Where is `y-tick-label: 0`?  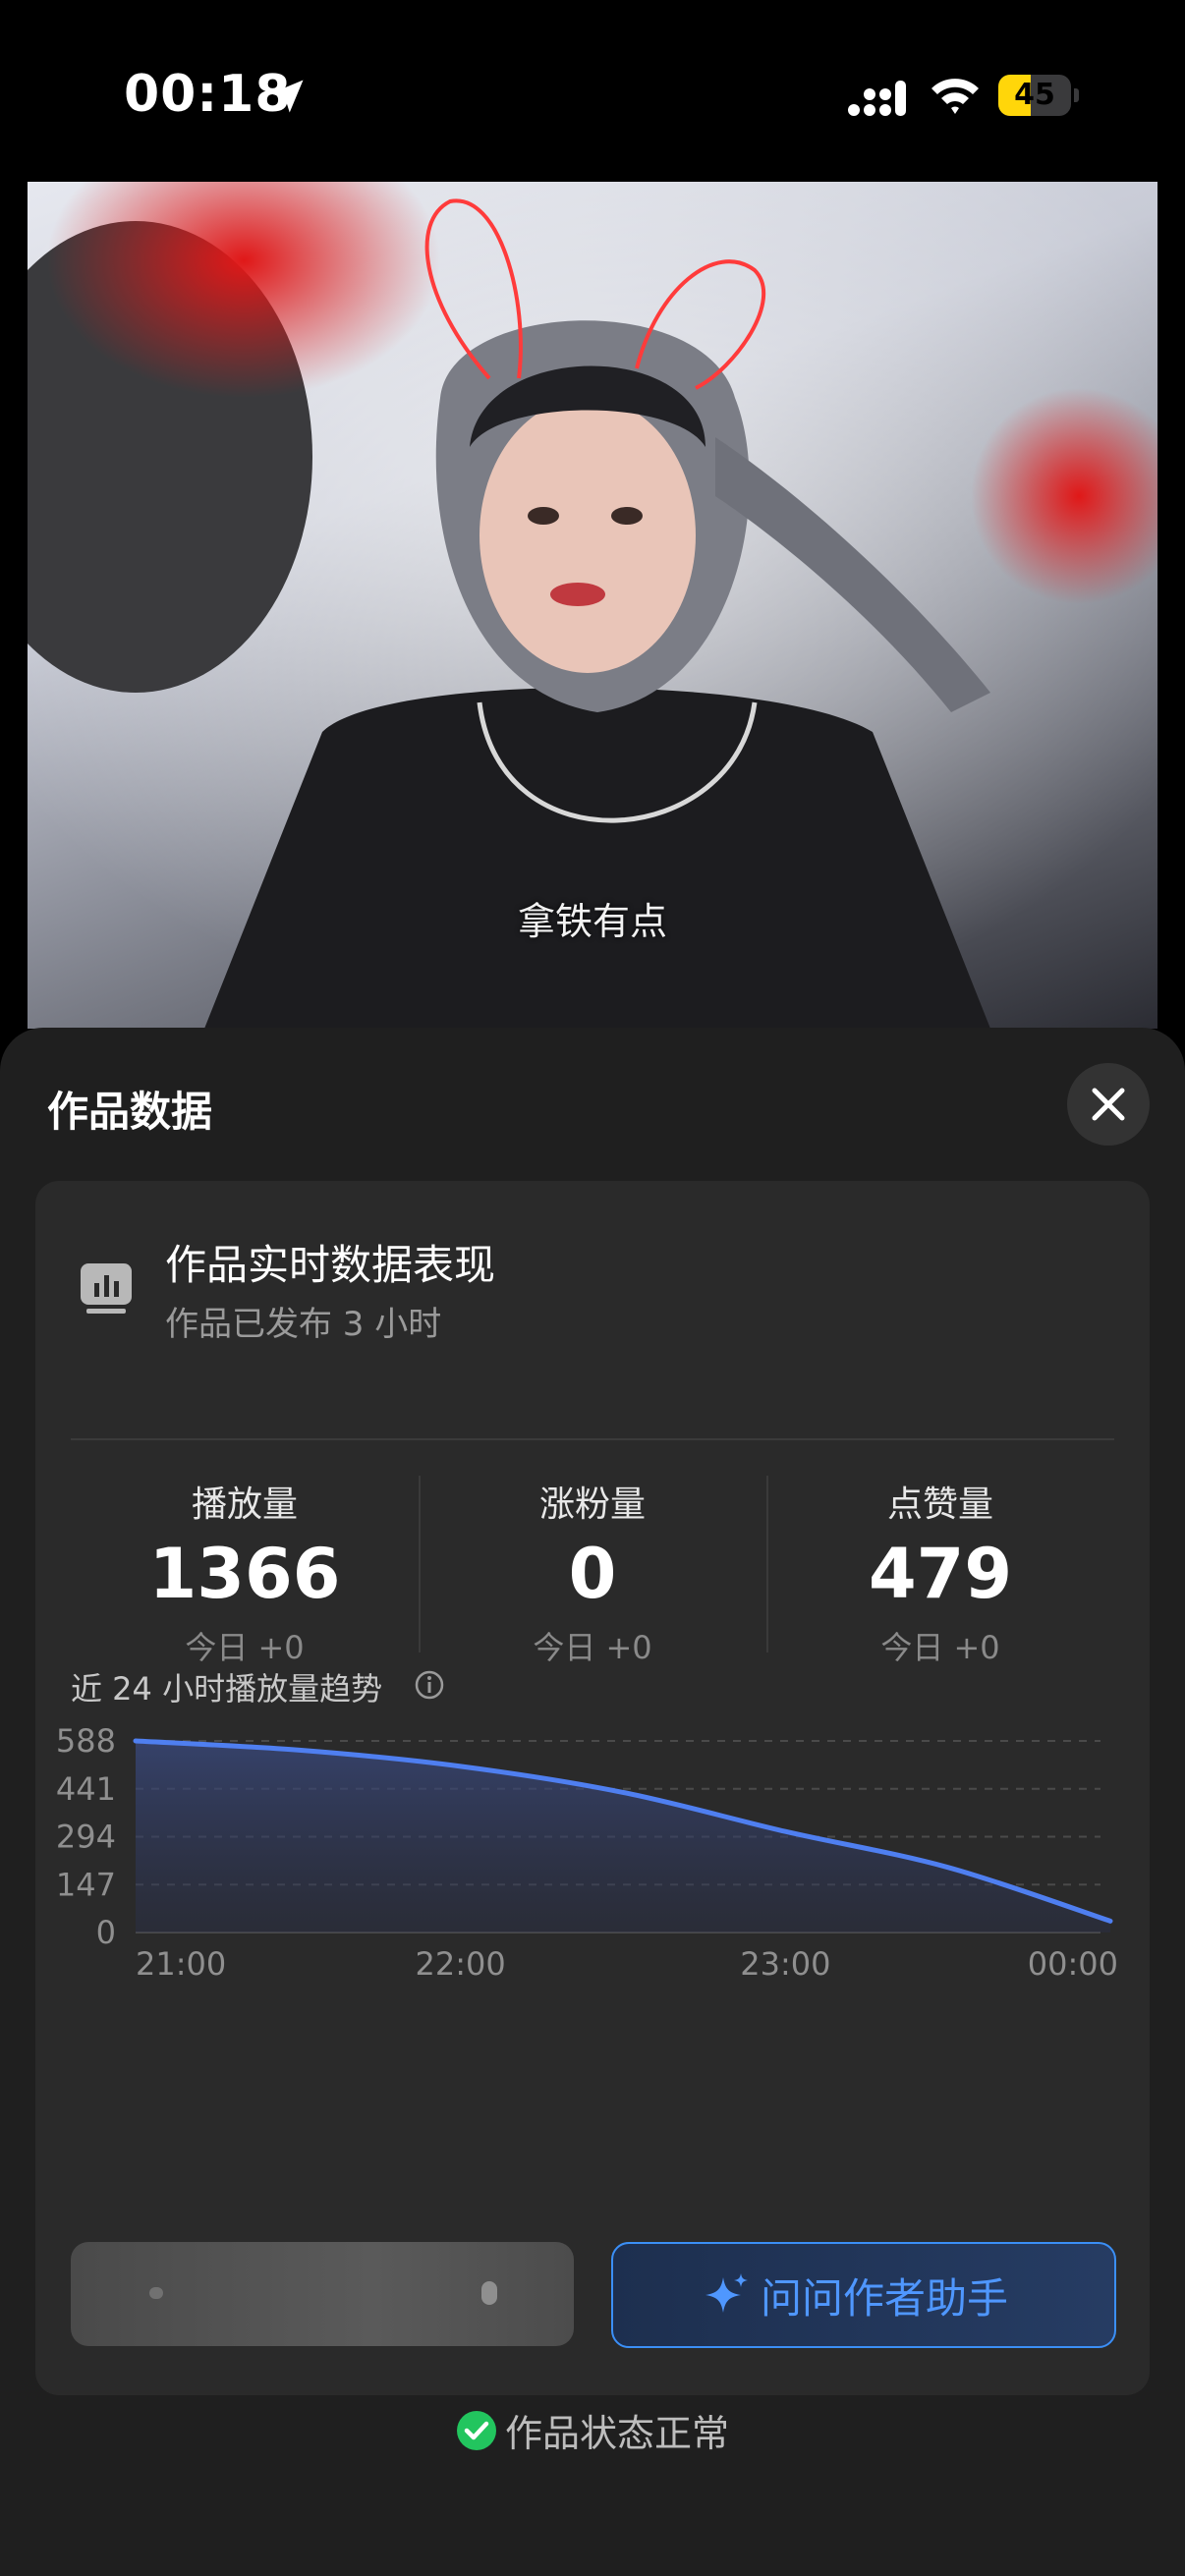
y-tick-label: 0 is located at coordinates (106, 1932).